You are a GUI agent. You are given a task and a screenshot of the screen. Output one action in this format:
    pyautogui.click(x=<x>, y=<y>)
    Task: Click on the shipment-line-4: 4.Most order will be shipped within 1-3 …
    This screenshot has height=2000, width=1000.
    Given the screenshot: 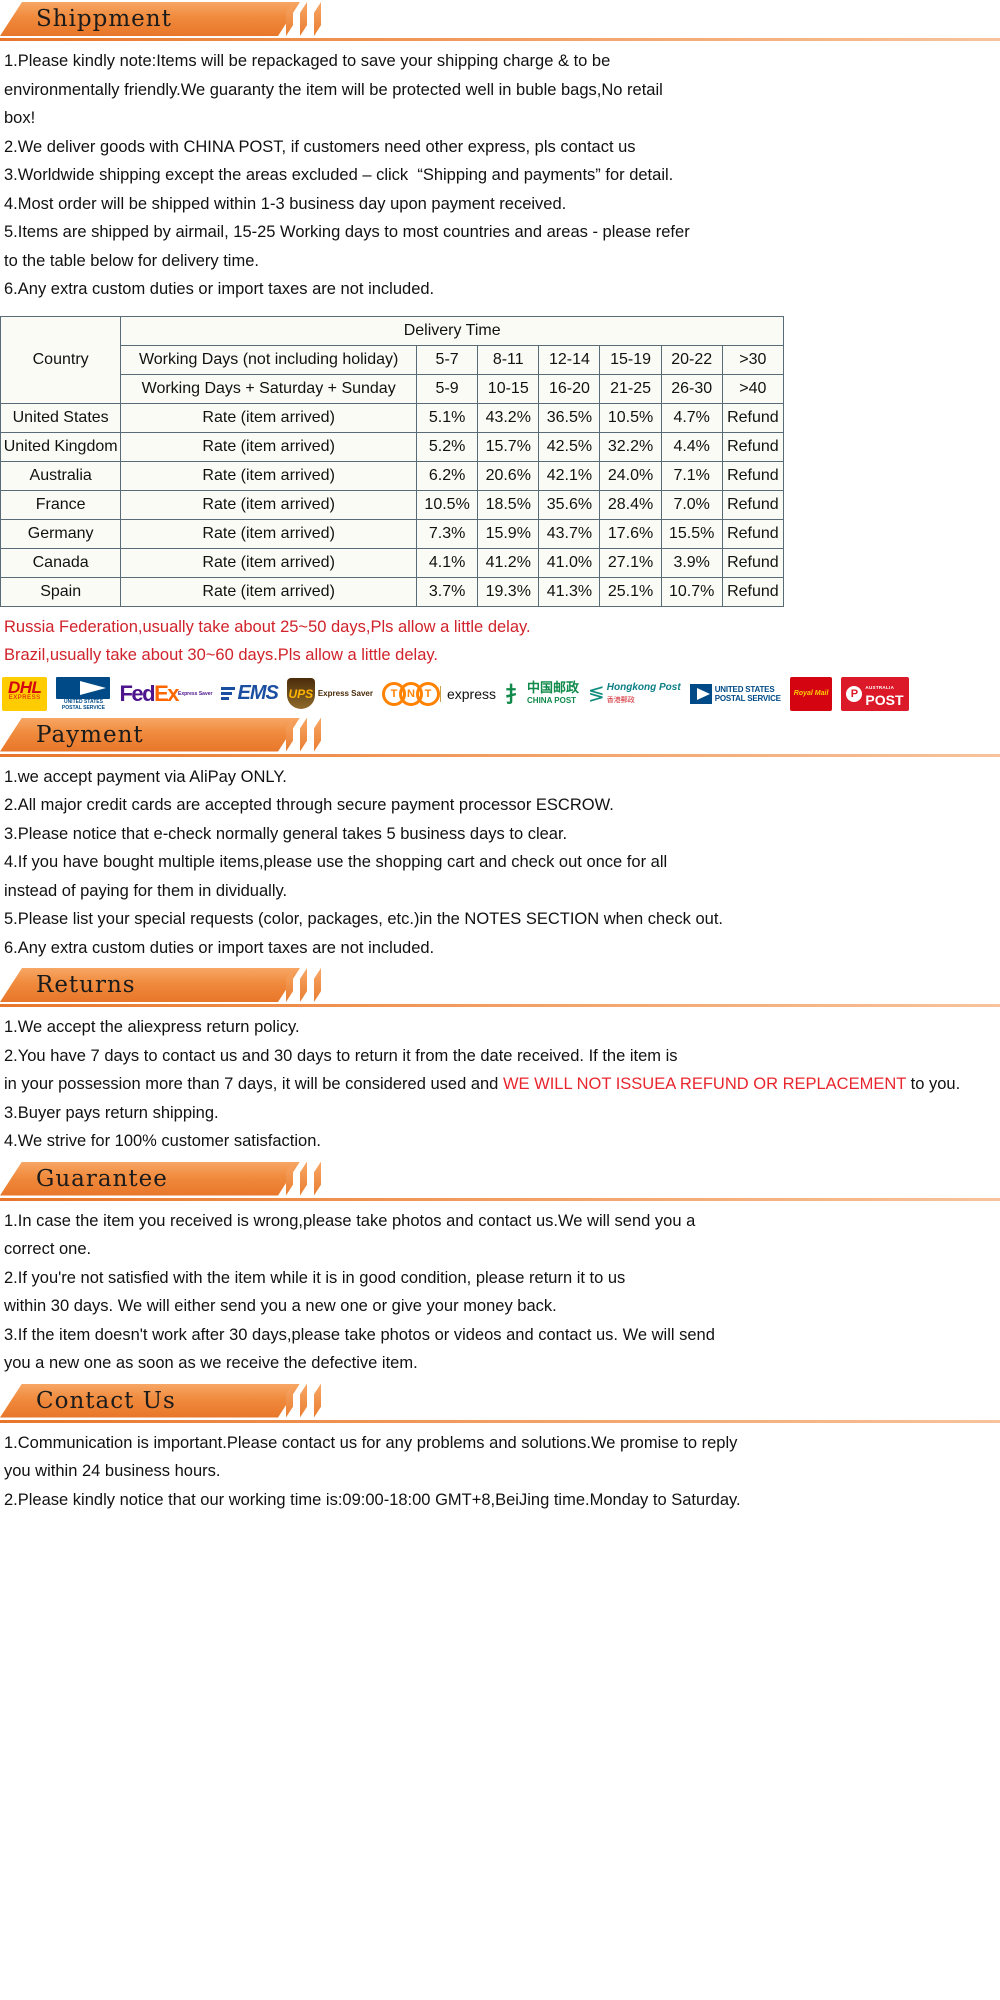 What is the action you would take?
    pyautogui.click(x=285, y=203)
    